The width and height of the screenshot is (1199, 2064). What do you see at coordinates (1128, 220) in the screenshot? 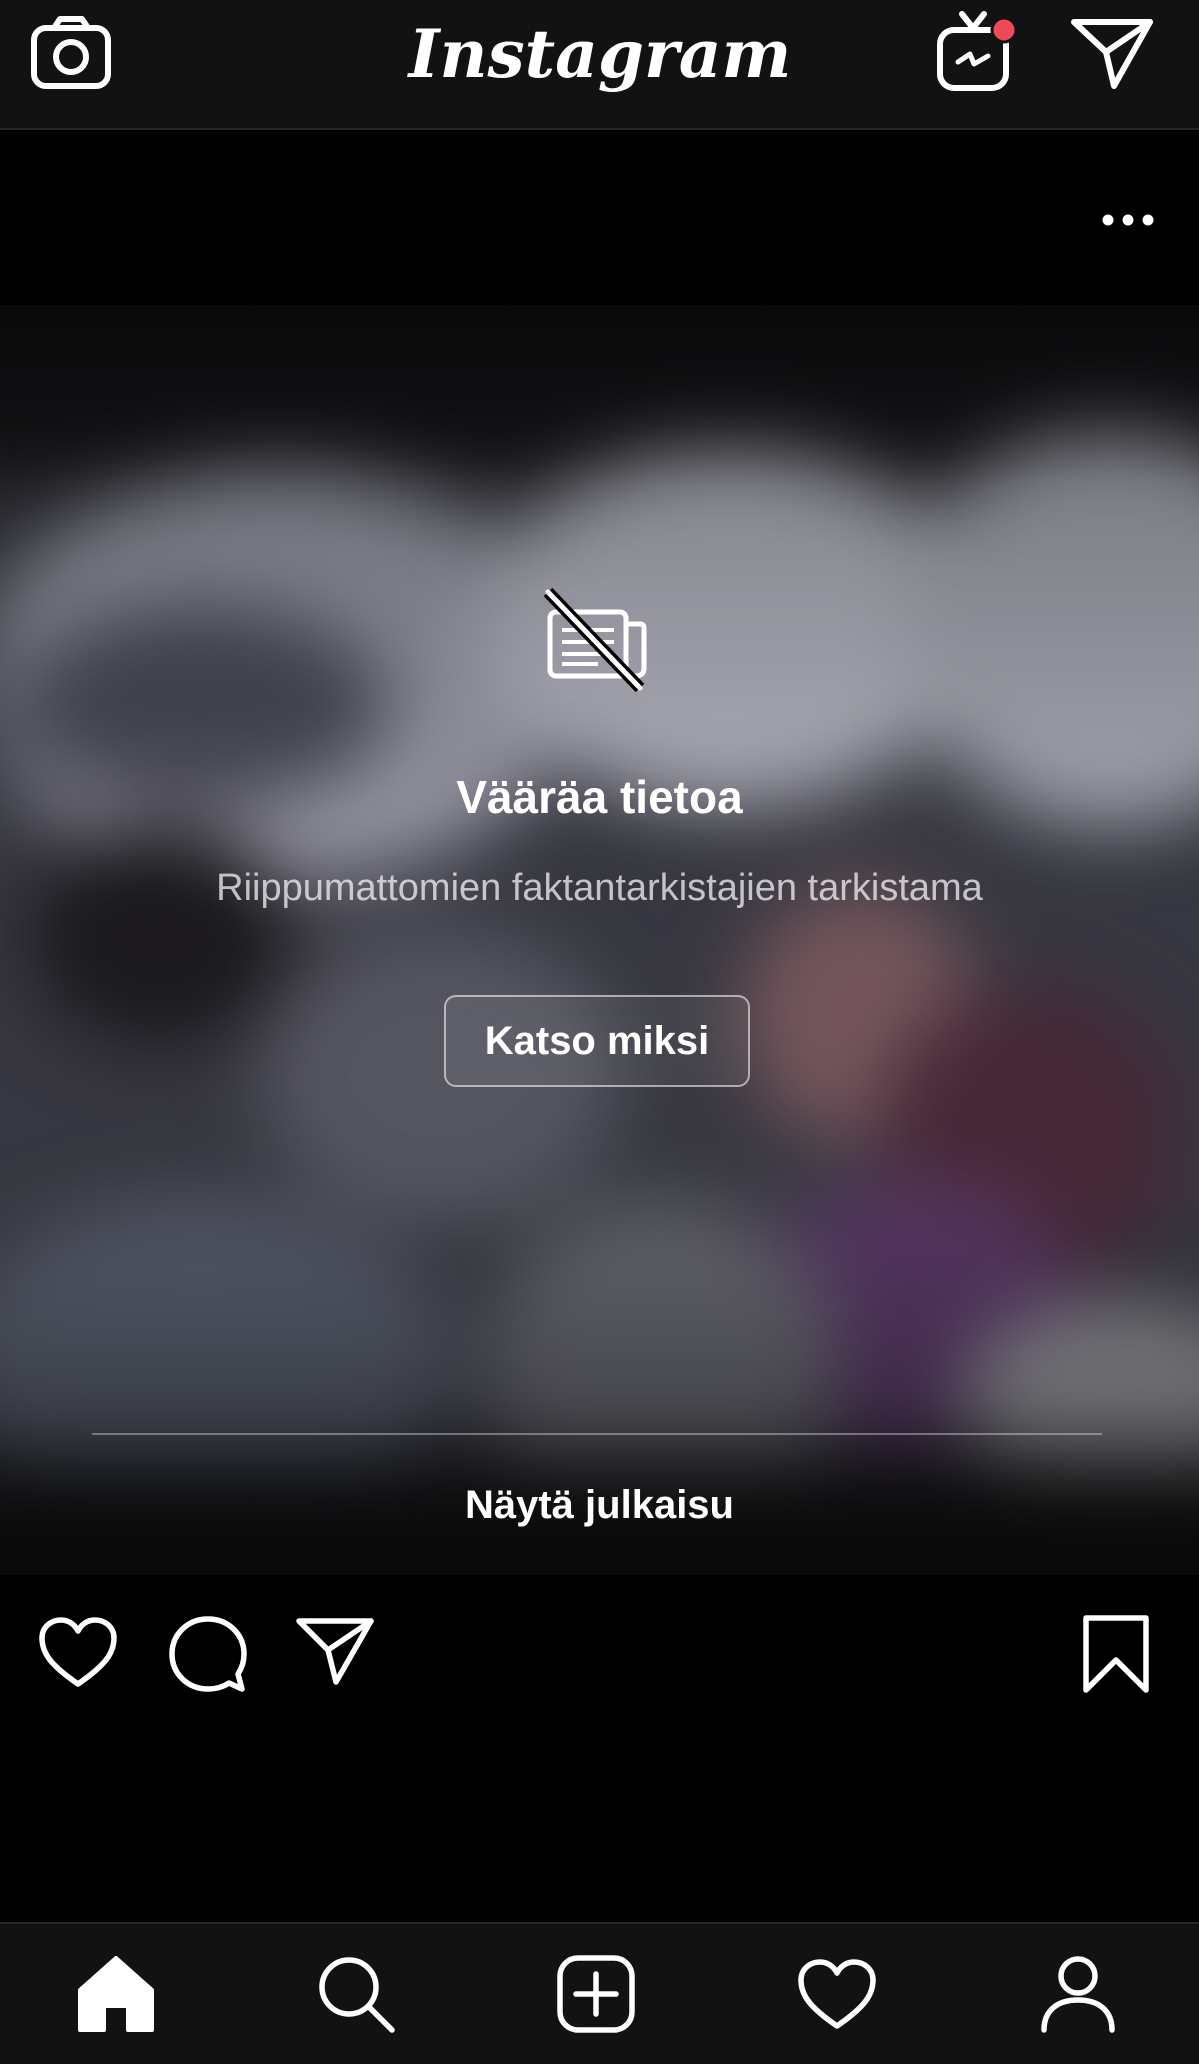
I see `more-options-icon` at bounding box center [1128, 220].